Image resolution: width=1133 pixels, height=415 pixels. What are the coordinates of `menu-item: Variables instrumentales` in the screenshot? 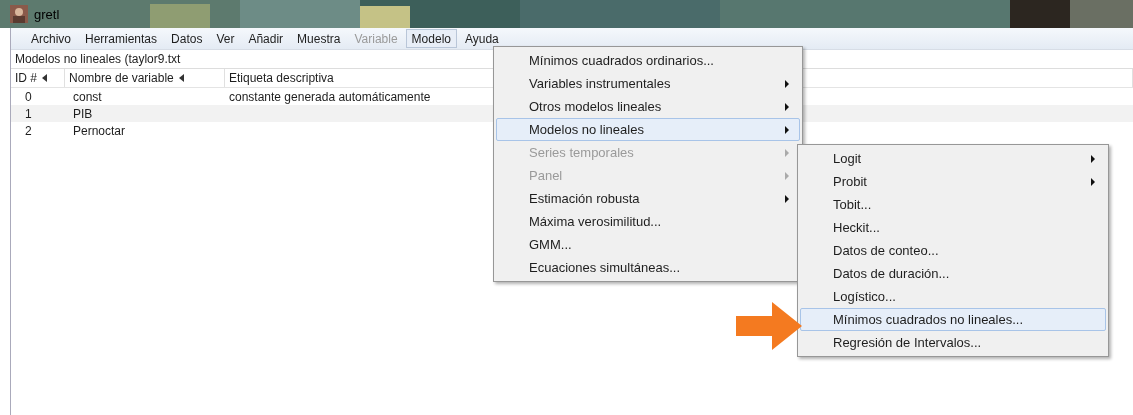 It's located at (648, 83).